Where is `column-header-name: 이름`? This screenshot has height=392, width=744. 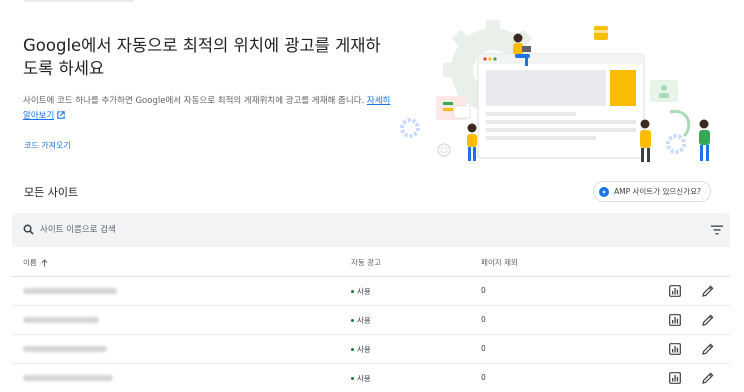
column-header-name: 이름 is located at coordinates (35, 262).